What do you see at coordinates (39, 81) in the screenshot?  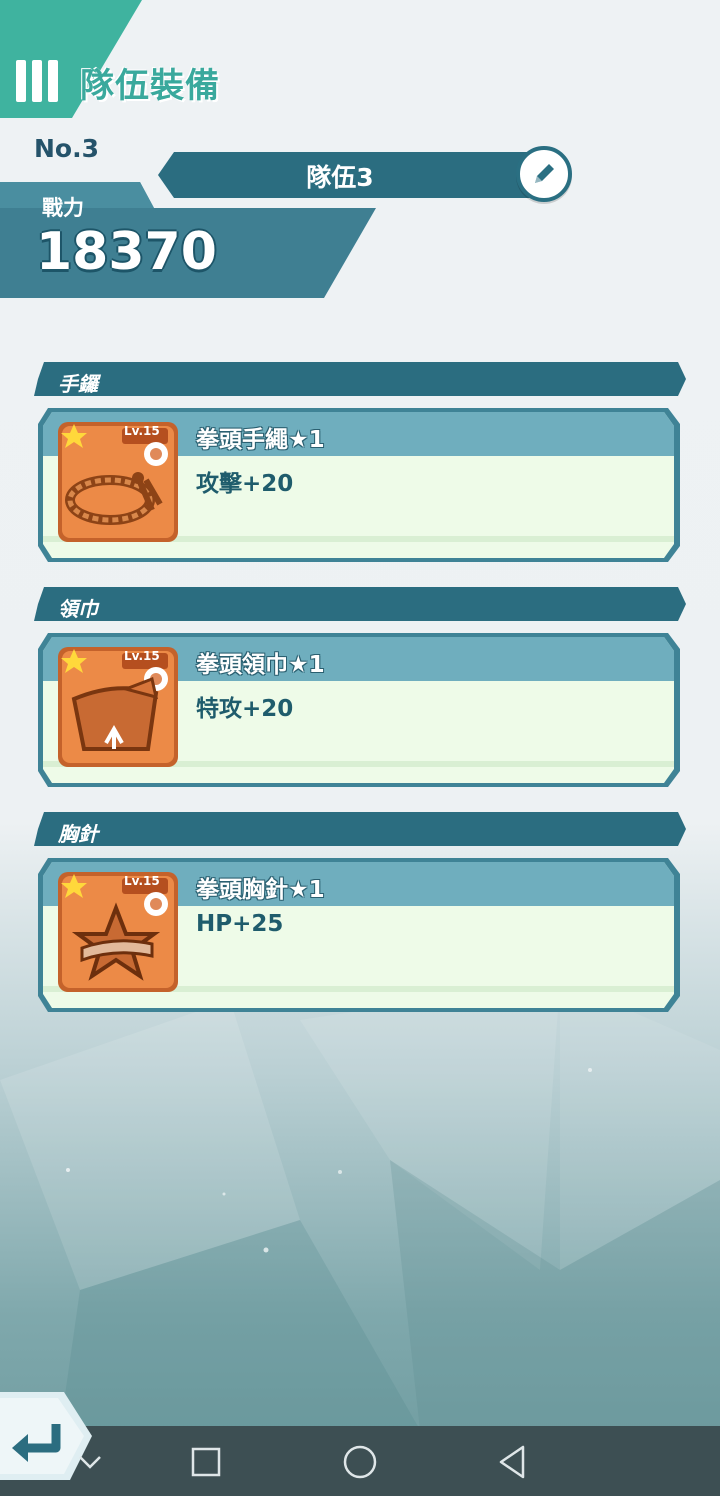 I see `menu-icon` at bounding box center [39, 81].